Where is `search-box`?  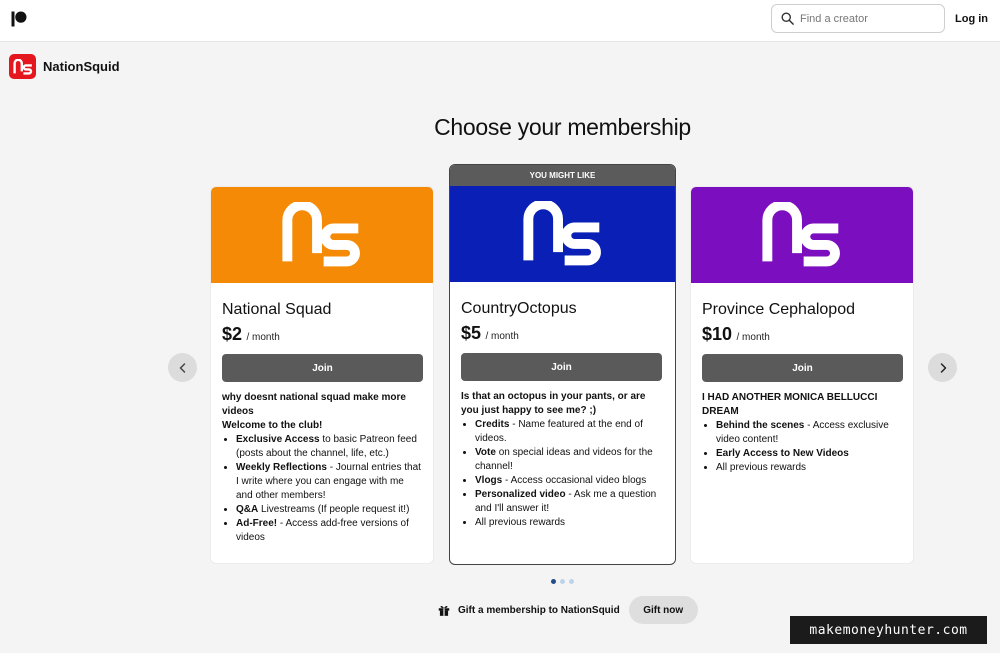 search-box is located at coordinates (858, 18).